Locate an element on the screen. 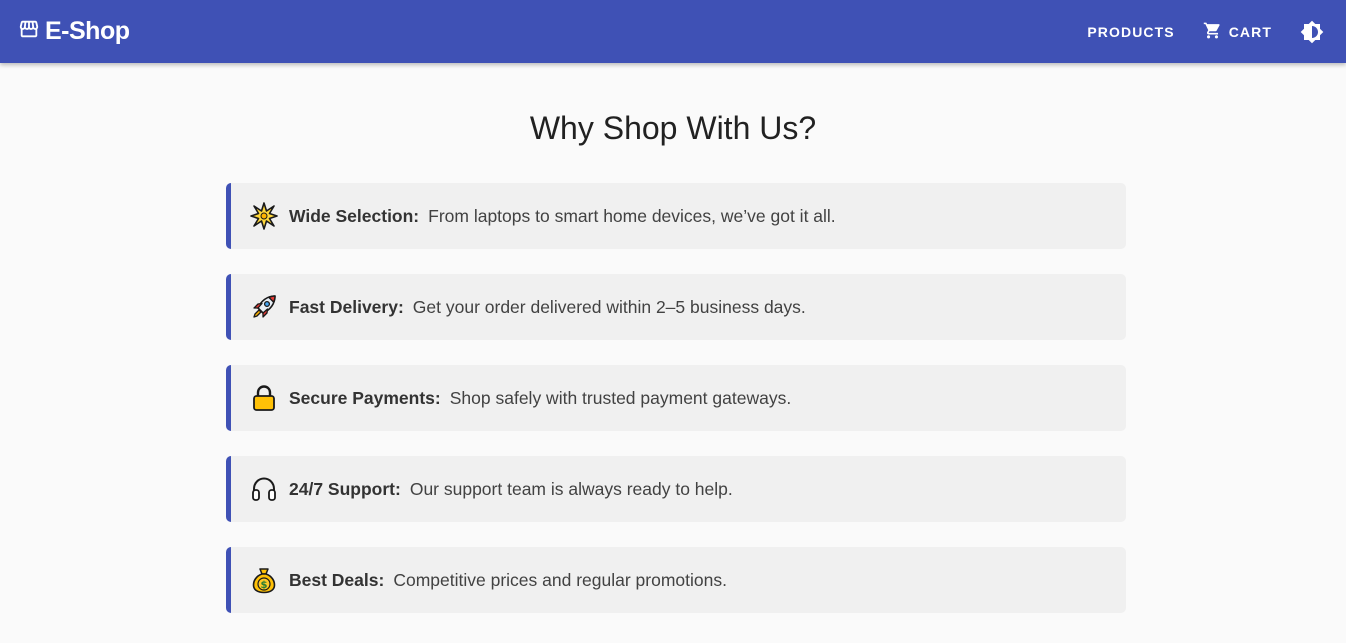 The width and height of the screenshot is (1346, 643). nav-cart-label: CART is located at coordinates (1250, 31).